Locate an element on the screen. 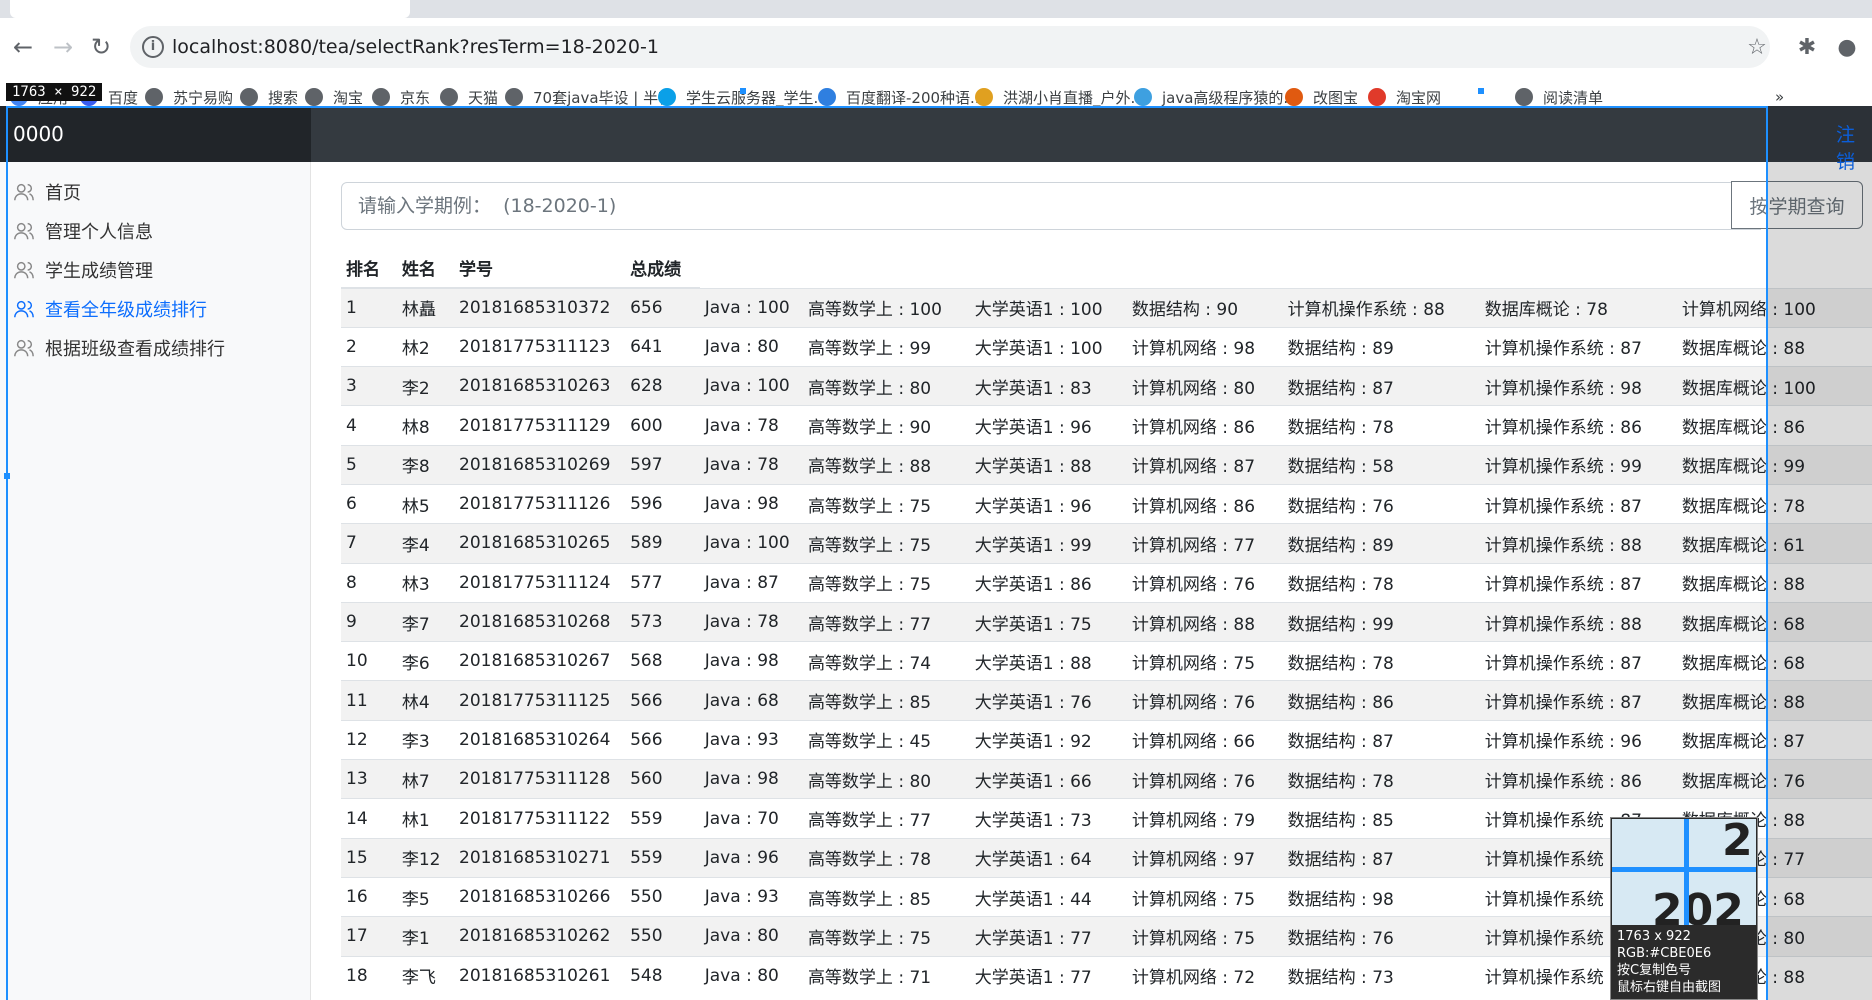 The image size is (1872, 1000). selection-handle-top-right is located at coordinates (1481, 91).